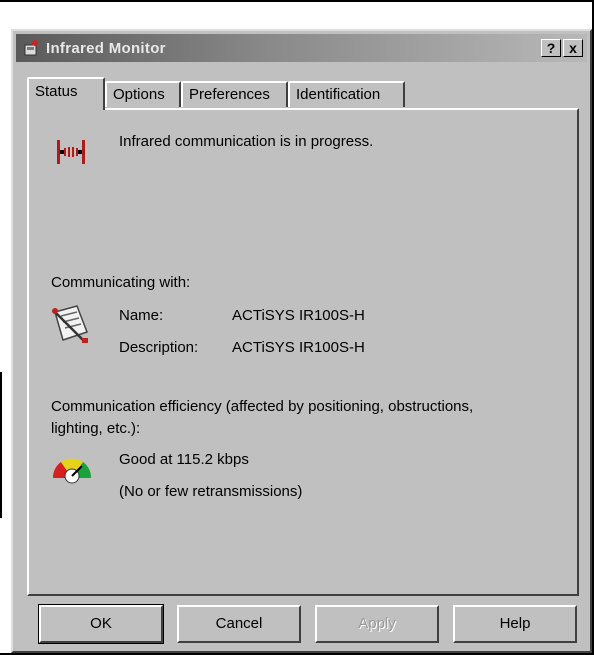 This screenshot has height=655, width=594. I want to click on window-title: Infrared Monitor, so click(106, 48).